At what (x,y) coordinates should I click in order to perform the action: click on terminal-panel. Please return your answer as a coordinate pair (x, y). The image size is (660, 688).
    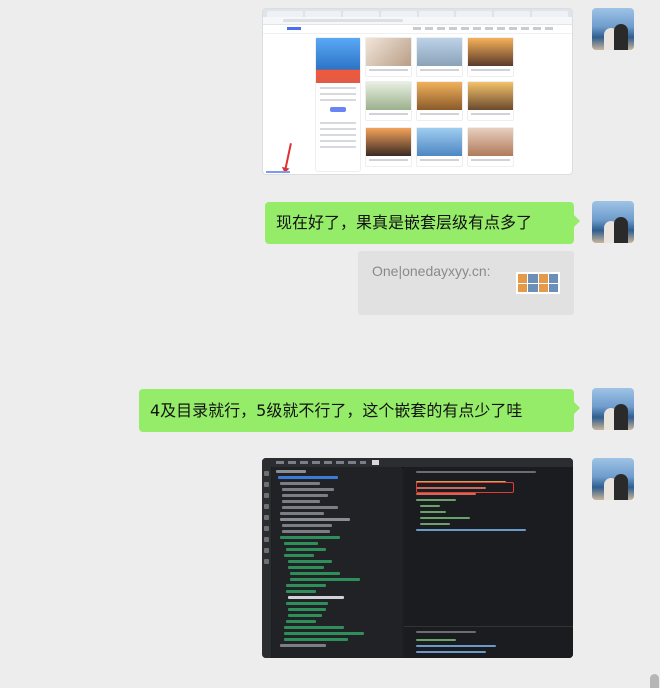
    Looking at the image, I should click on (488, 642).